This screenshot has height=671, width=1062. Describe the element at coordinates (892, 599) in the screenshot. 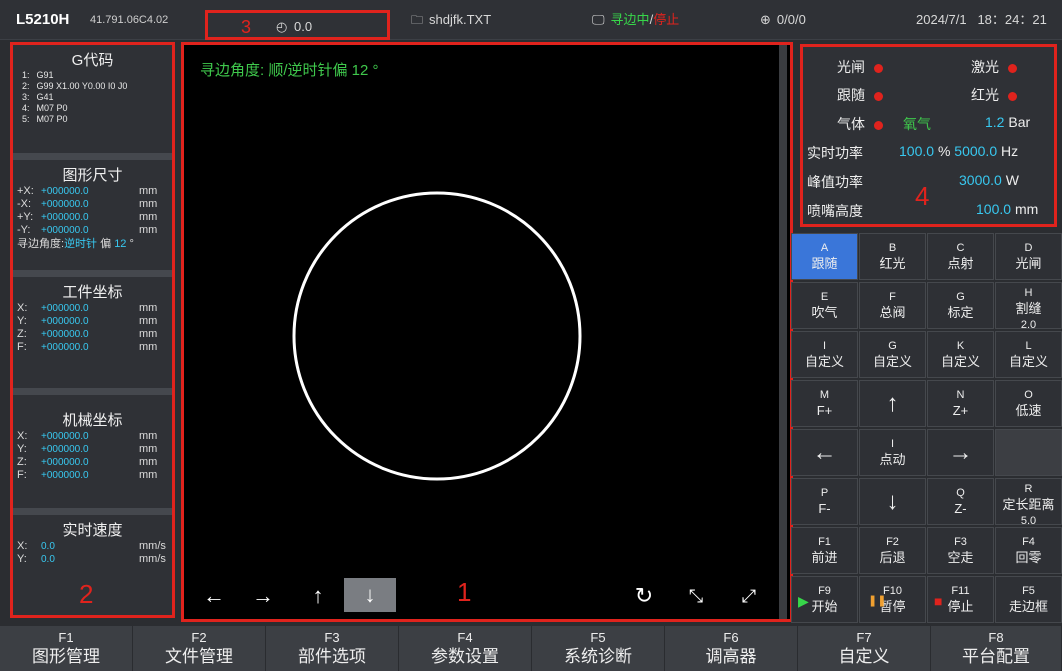

I see `key-f10: ❚❚ F10 暂停` at that location.